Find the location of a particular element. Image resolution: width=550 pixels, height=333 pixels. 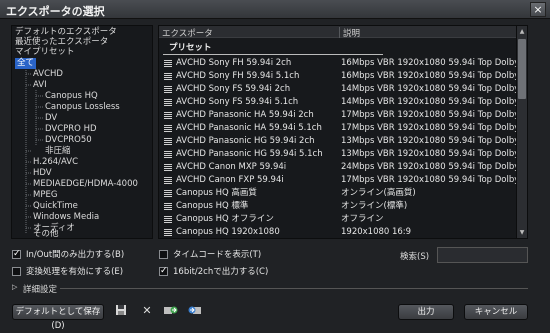

scroll-down-arrow-icon: ▼ is located at coordinates (522, 232).